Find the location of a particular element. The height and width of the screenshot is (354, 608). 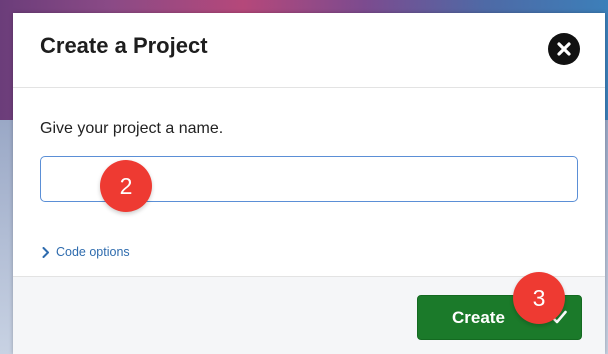

project-name-label: Give your project a name. is located at coordinates (132, 128).